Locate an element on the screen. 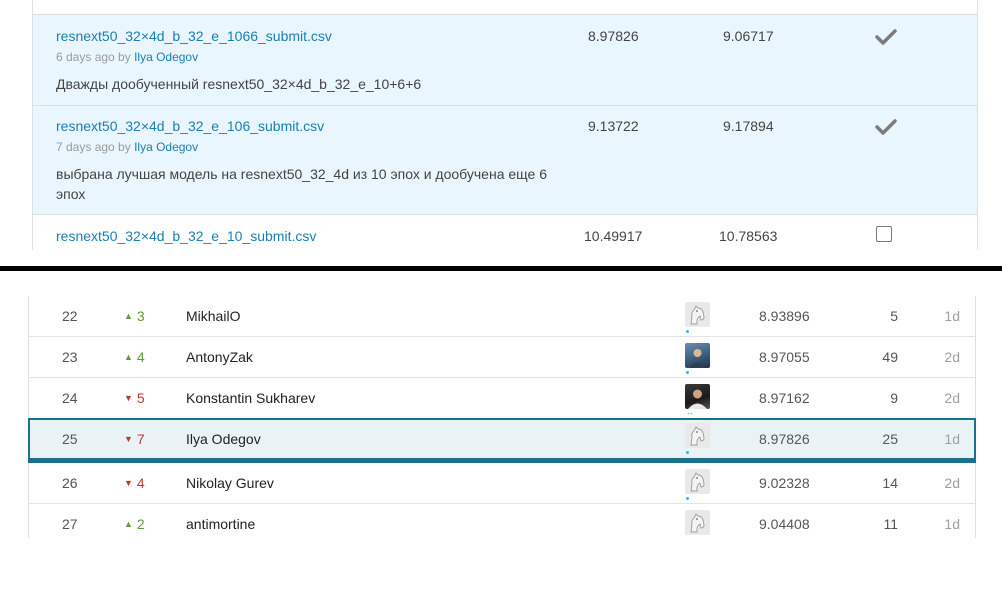 This screenshot has height=614, width=1002. entries: 9 is located at coordinates (894, 398).